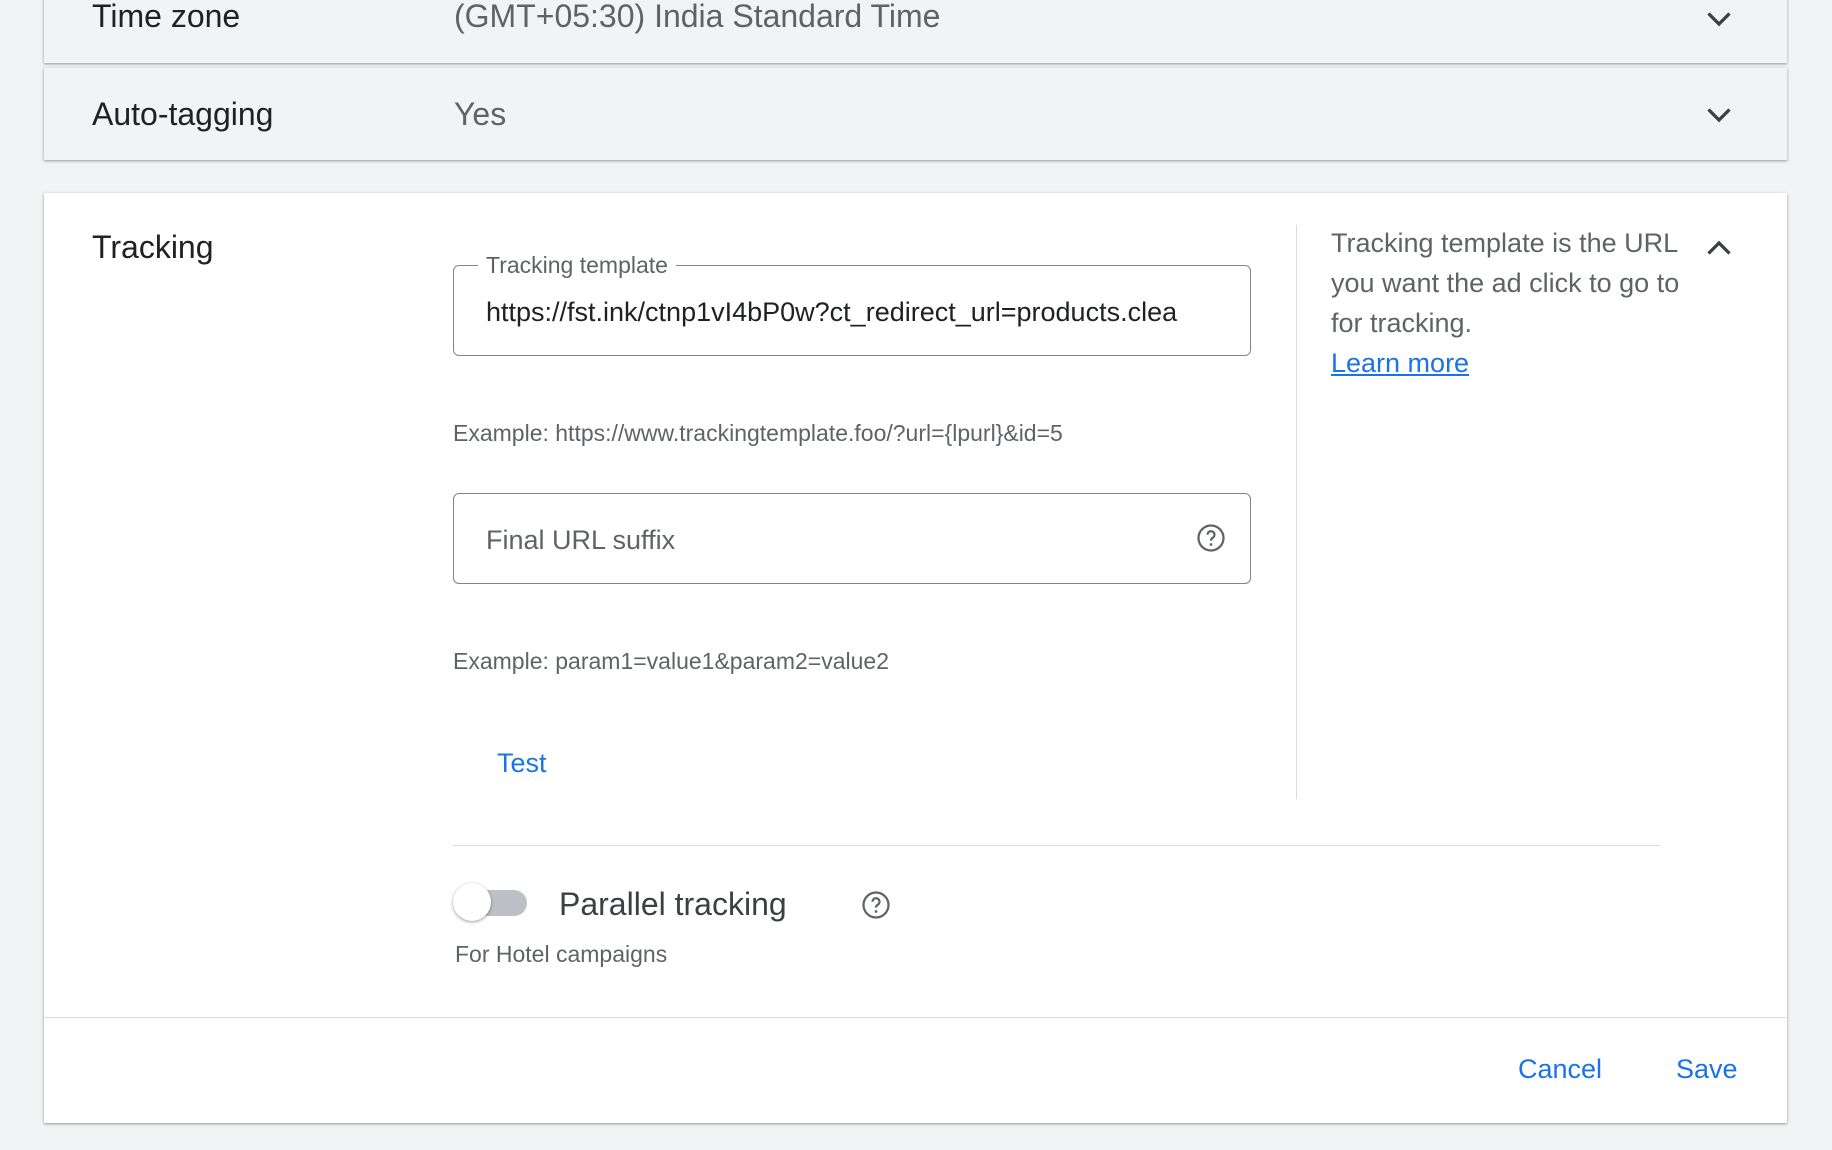 The width and height of the screenshot is (1832, 1150). Describe the element at coordinates (1560, 1069) in the screenshot. I see `cancel-button: Cancel` at that location.